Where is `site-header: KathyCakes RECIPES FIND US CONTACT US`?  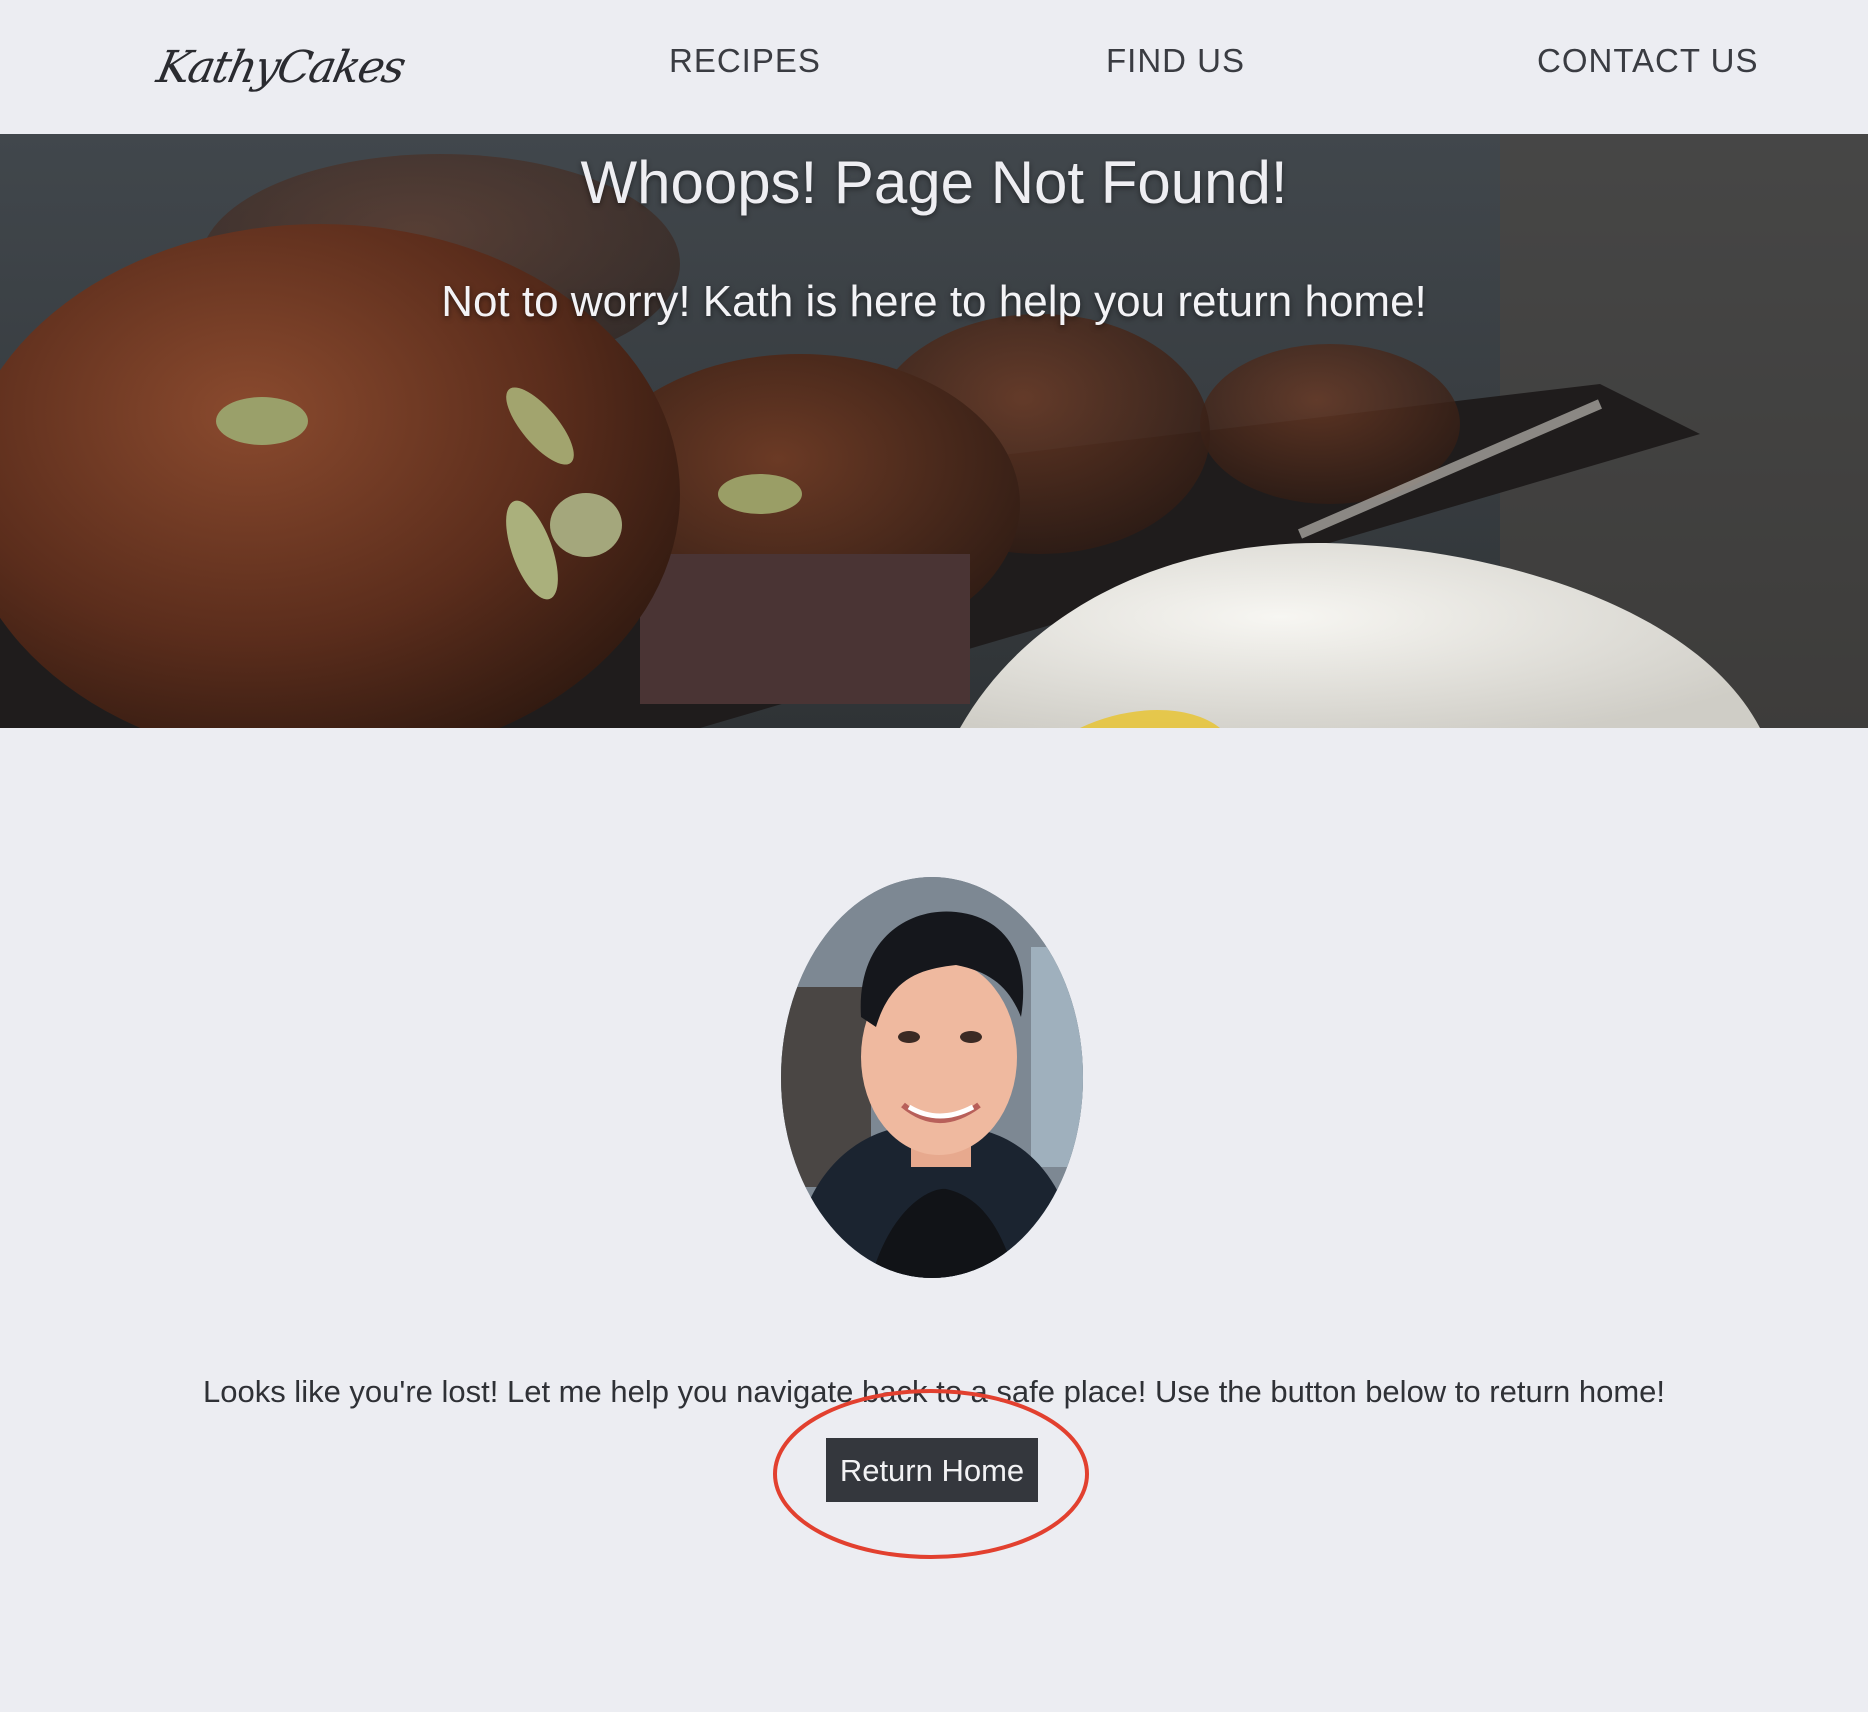
site-header: KathyCakes RECIPES FIND US CONTACT US is located at coordinates (934, 67).